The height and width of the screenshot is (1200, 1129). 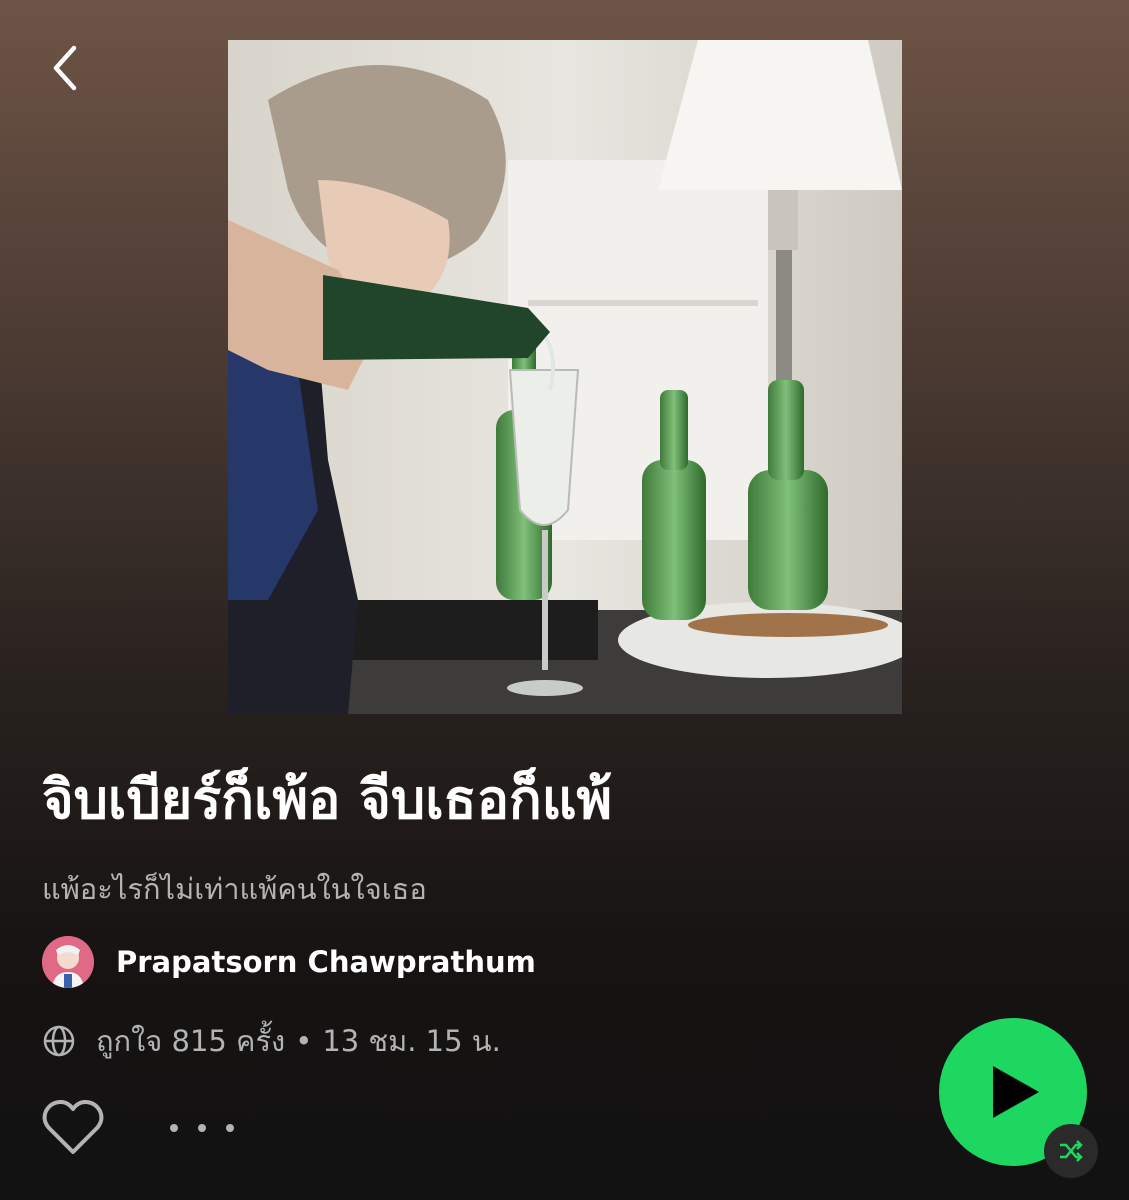 What do you see at coordinates (327, 799) in the screenshot?
I see `playlist-title: จิบเบียร์ก็เพ้อ จีบเธอก็แพ้` at bounding box center [327, 799].